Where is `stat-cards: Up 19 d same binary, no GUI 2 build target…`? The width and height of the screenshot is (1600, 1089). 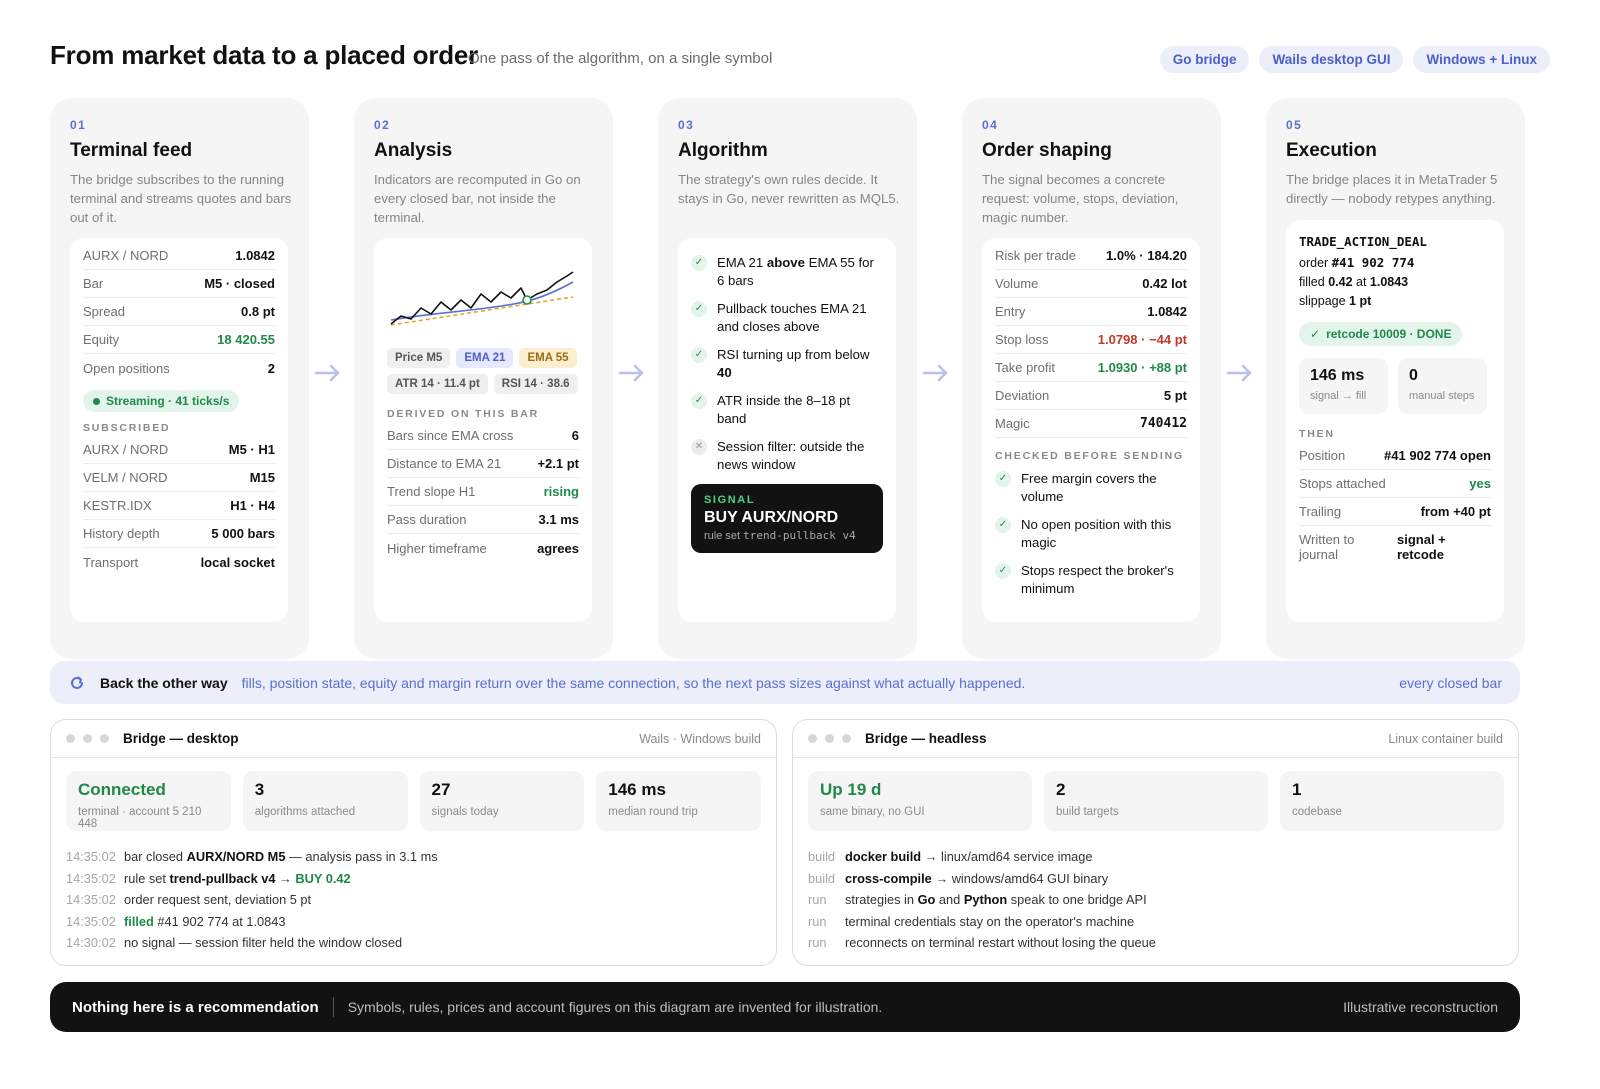
stat-cards: Up 19 d same binary, no GUI 2 build target… is located at coordinates (1155, 794).